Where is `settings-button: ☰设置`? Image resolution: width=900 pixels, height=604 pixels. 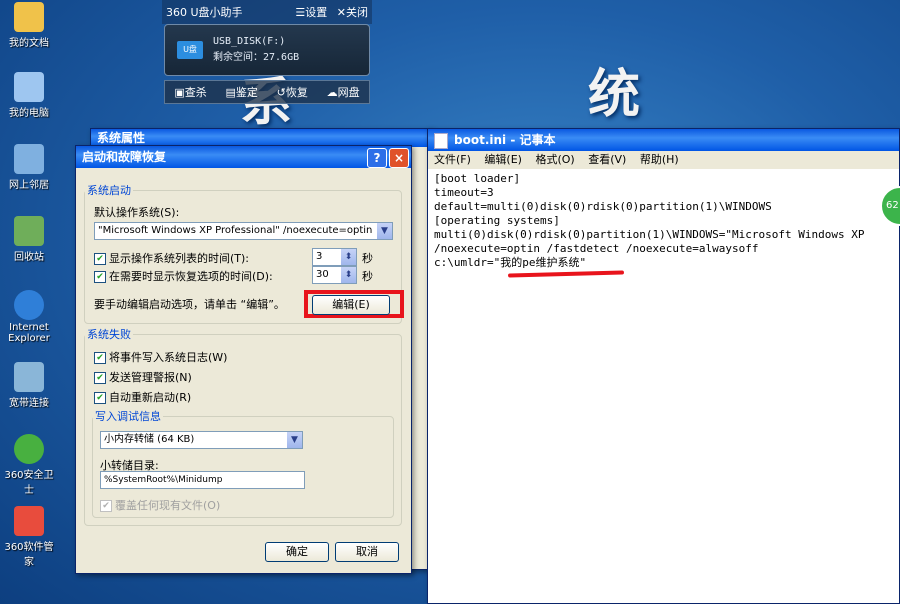 settings-button: ☰设置 is located at coordinates (311, 12).